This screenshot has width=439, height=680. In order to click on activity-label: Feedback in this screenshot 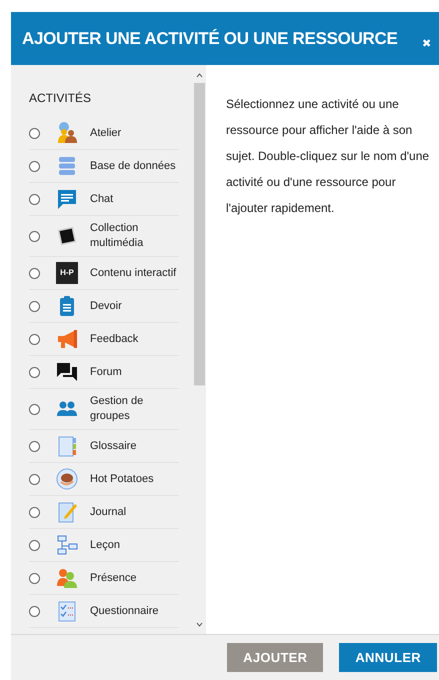, I will do `click(114, 339)`.